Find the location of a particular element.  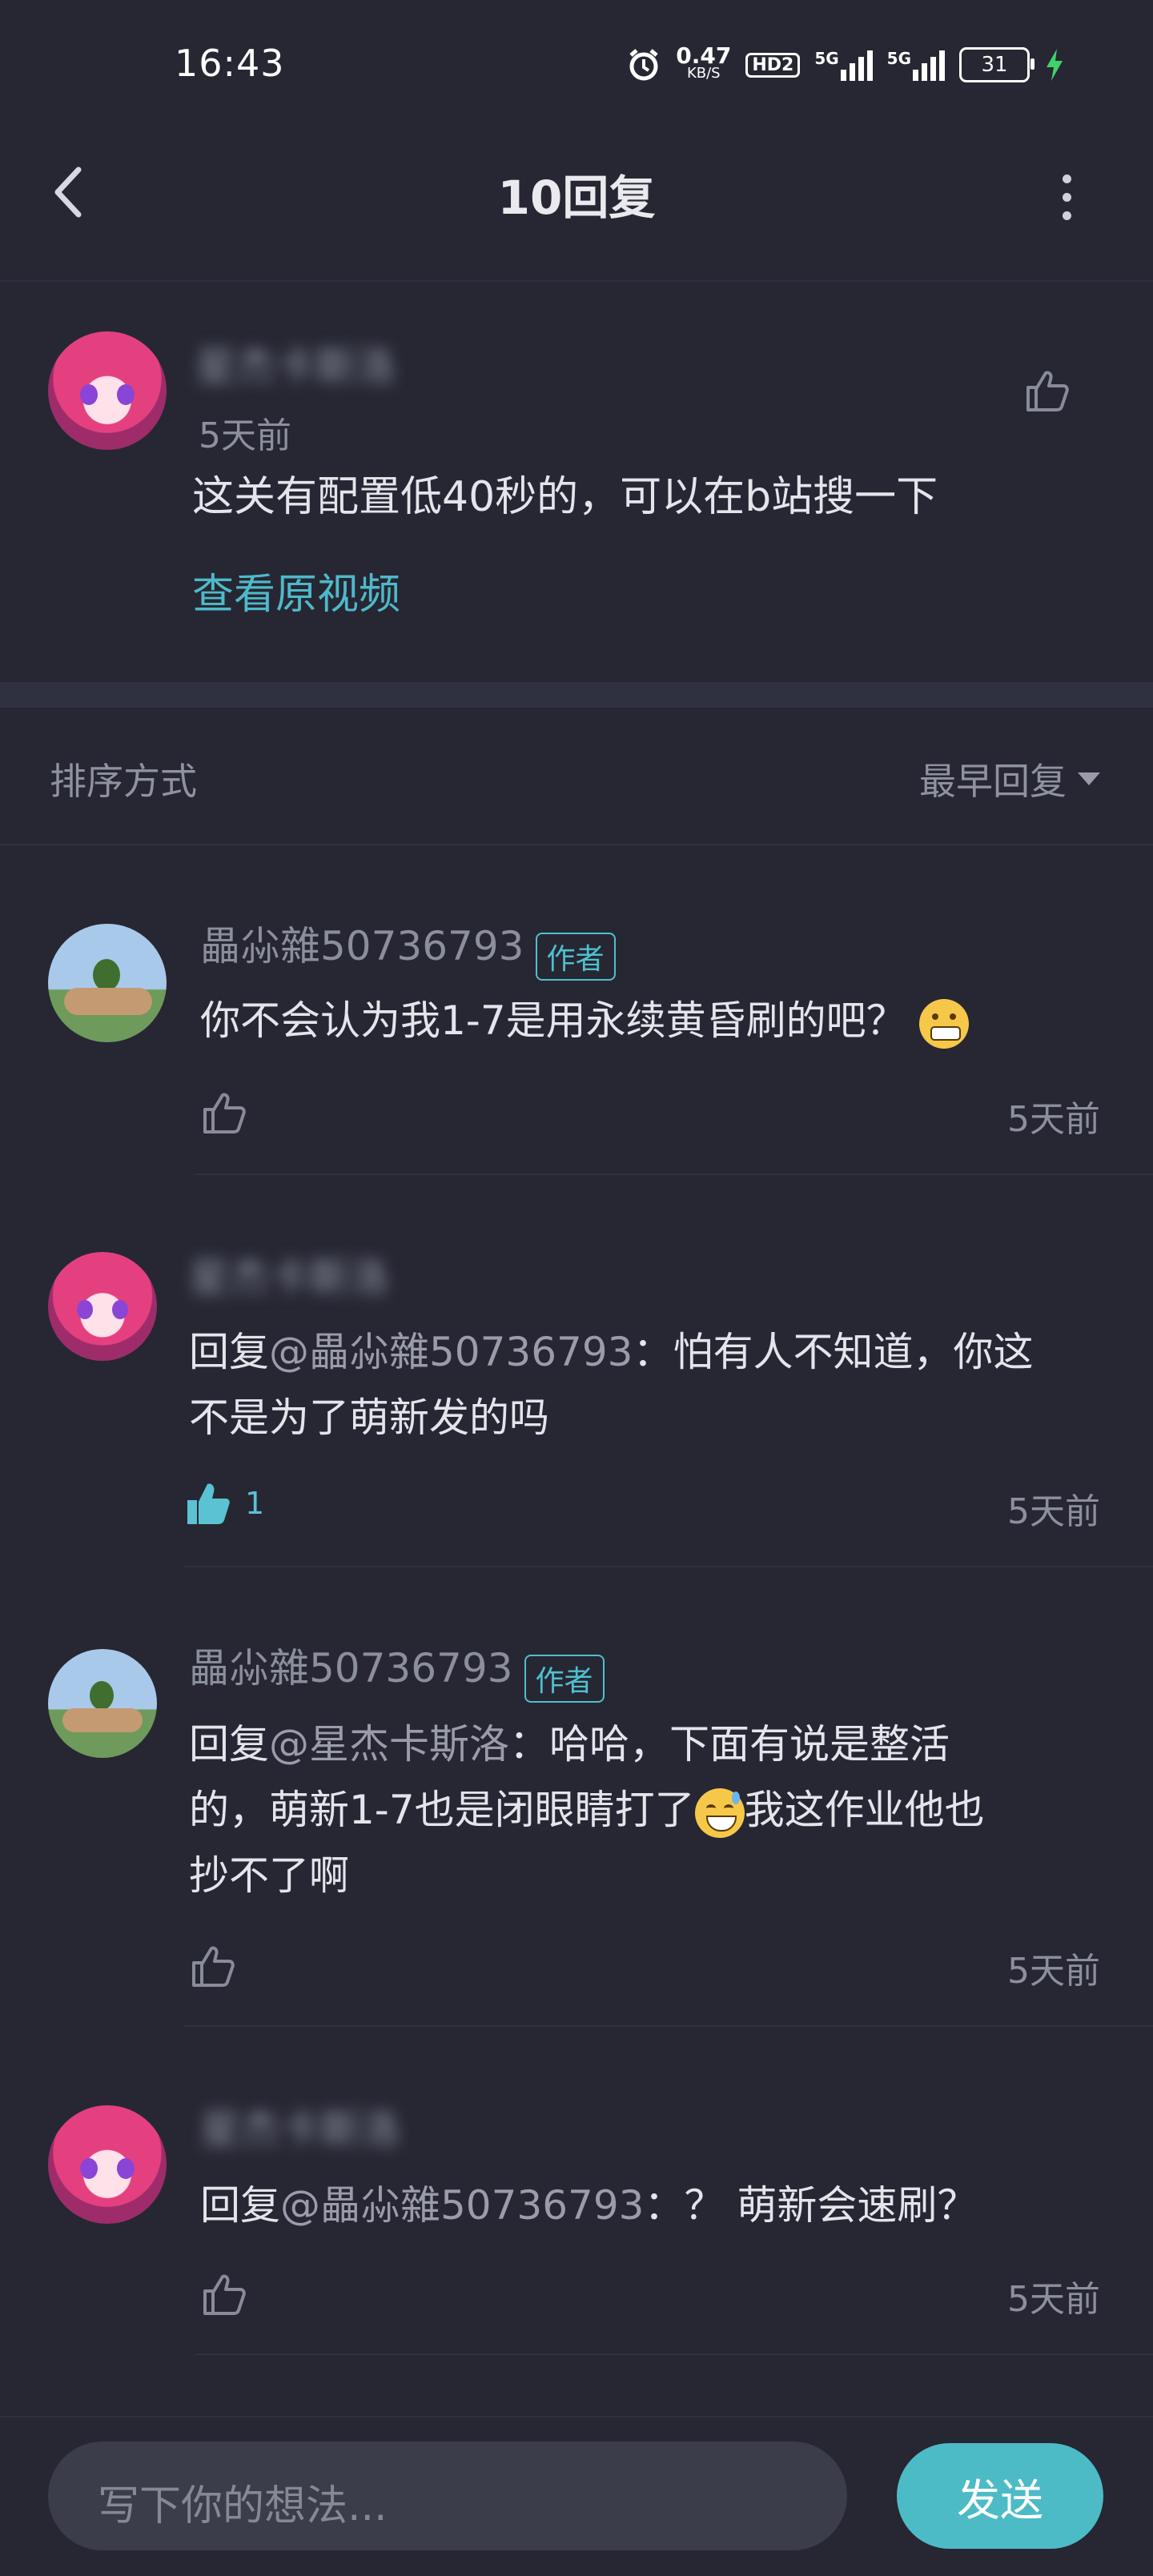

reply-text: 你不会认为我1-7是用永续黄昏刷的吧？ is located at coordinates (585, 1020).